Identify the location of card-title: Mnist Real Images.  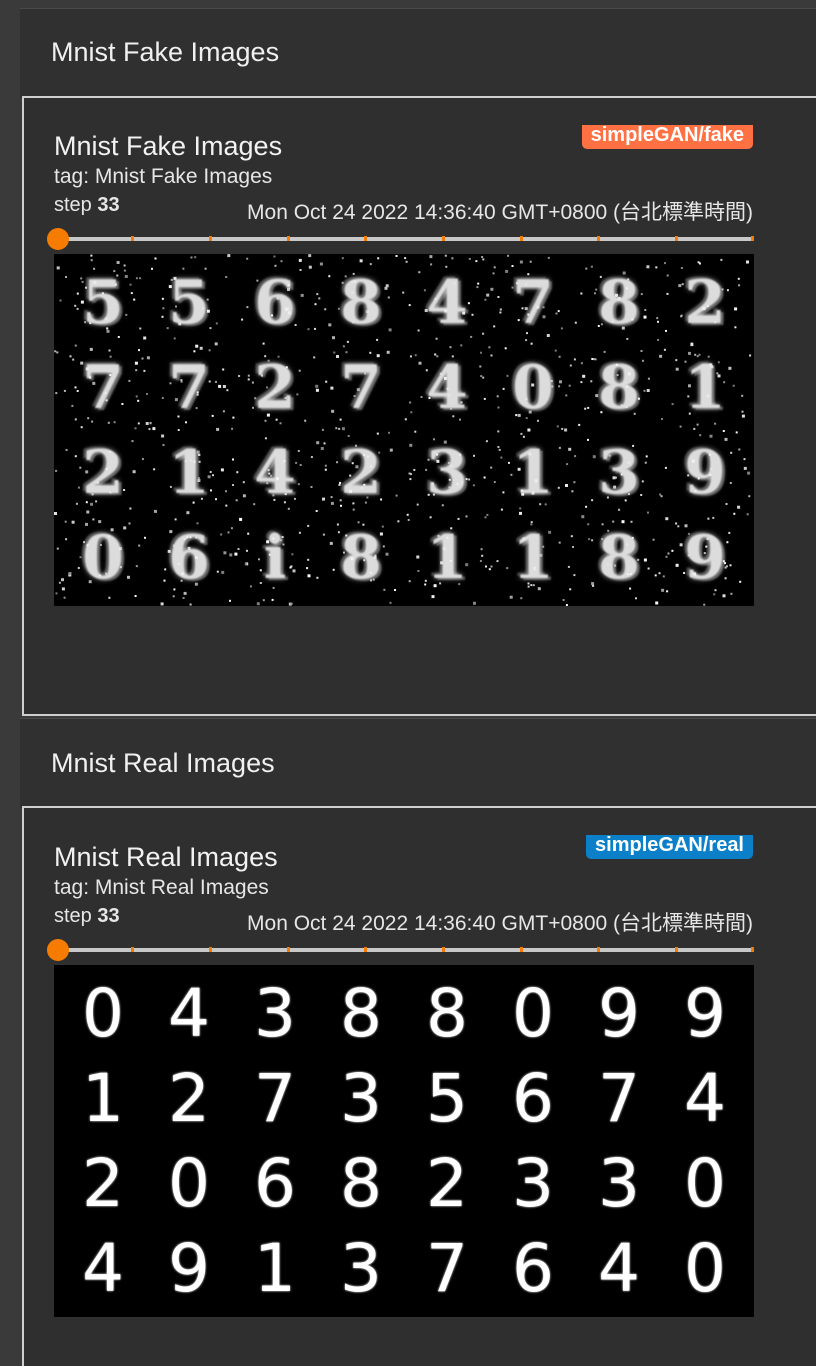
(166, 857).